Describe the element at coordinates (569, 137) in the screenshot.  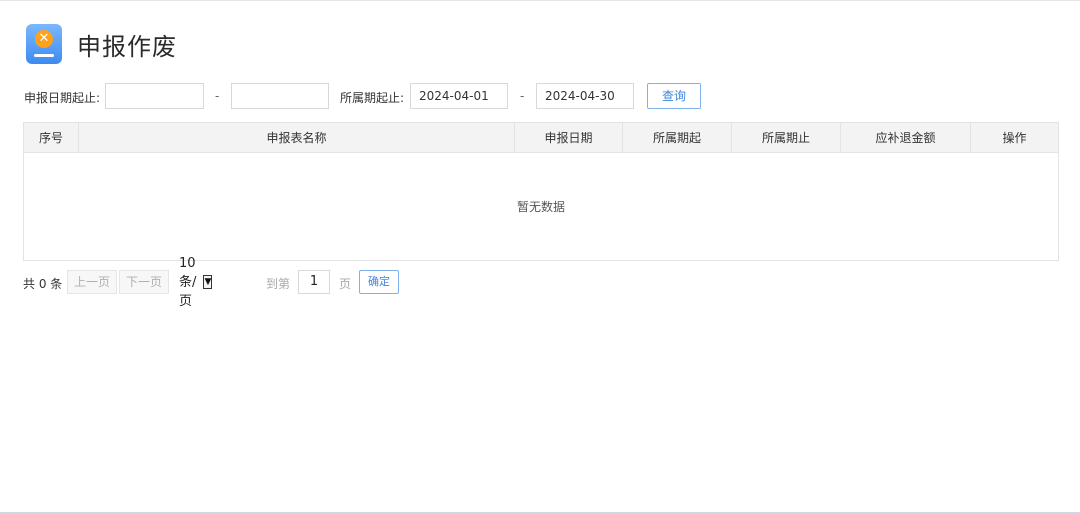
I see `column-header-declare-date: 申报日期` at that location.